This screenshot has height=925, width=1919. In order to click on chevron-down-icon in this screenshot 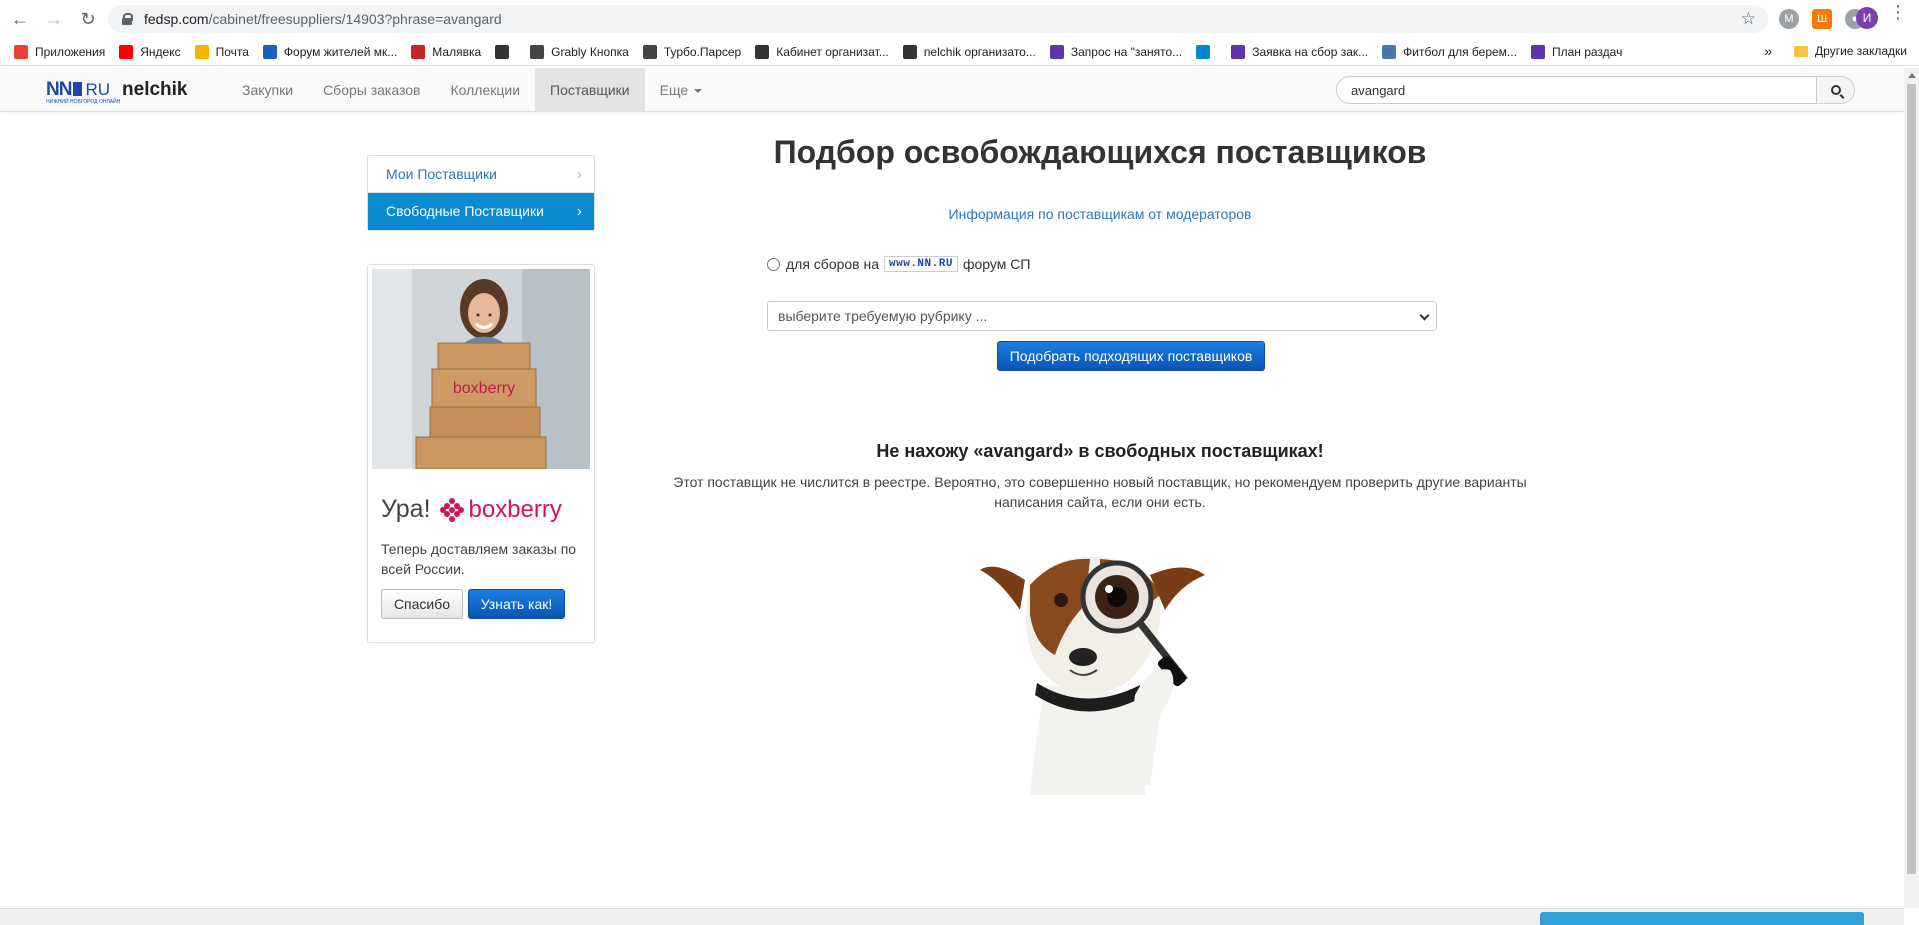, I will do `click(1424, 315)`.